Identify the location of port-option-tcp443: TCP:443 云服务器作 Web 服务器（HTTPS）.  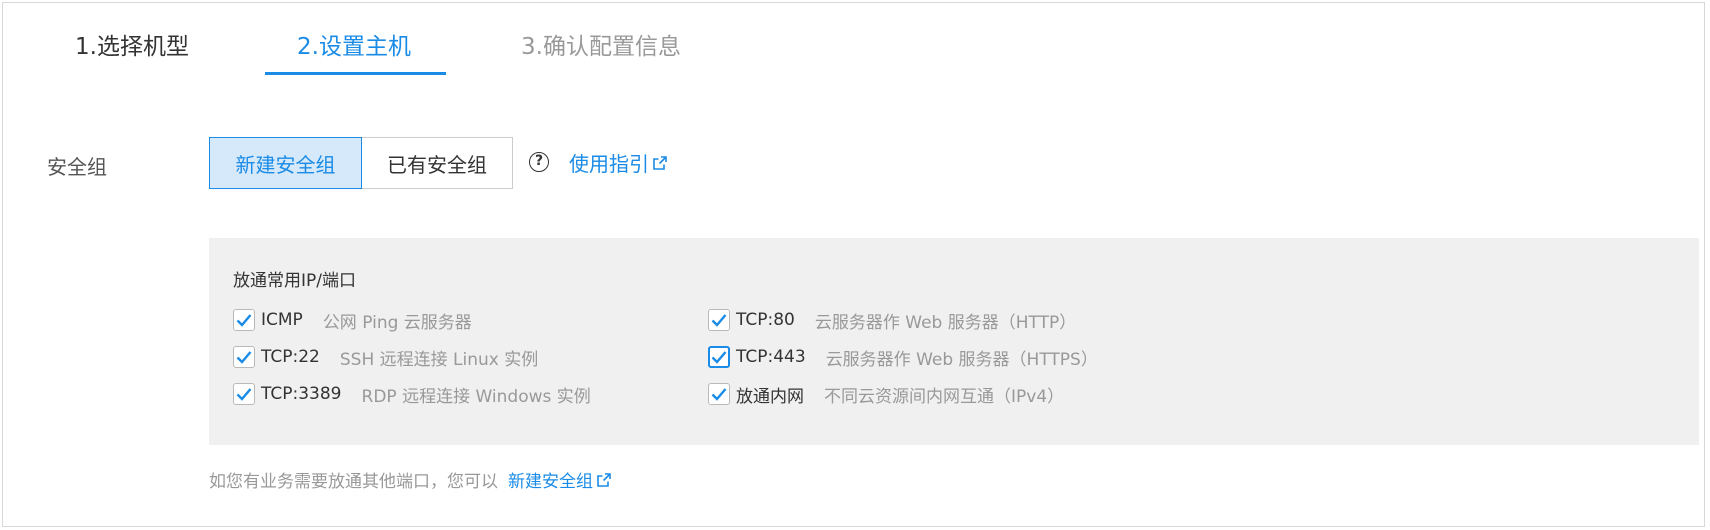
(903, 357).